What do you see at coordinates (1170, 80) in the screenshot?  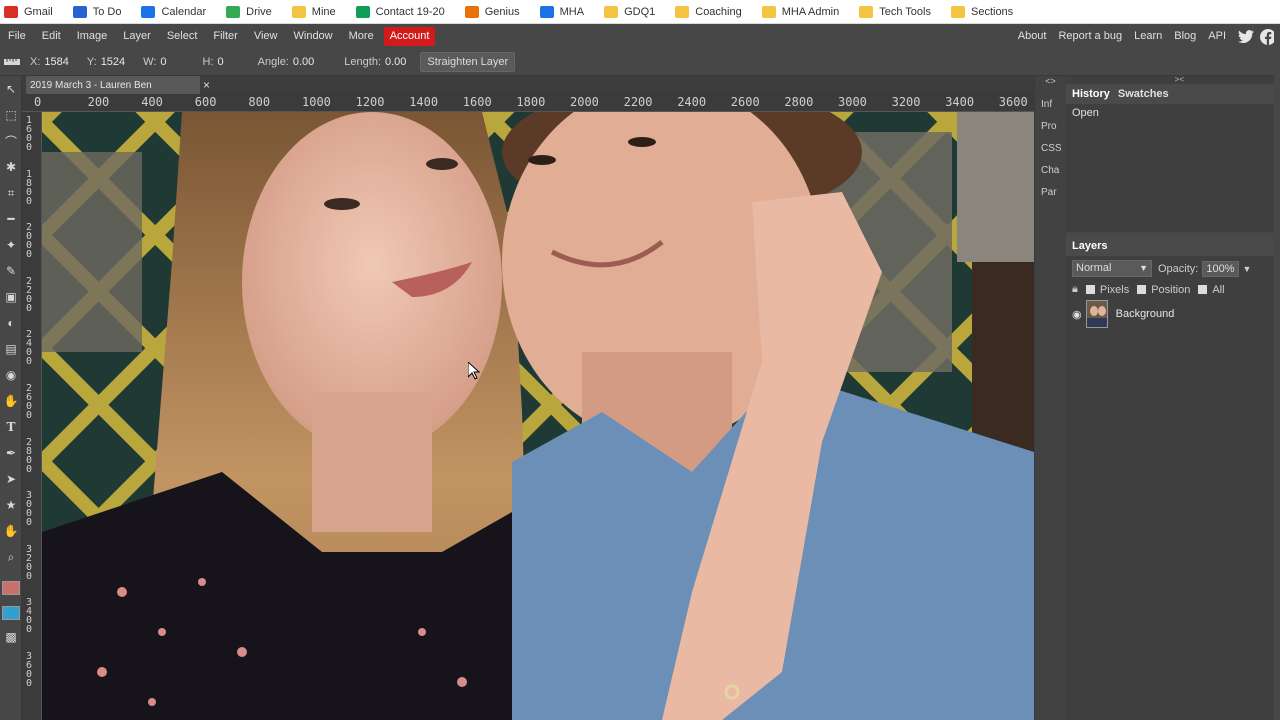 I see `panel-collapse-icon: ><` at bounding box center [1170, 80].